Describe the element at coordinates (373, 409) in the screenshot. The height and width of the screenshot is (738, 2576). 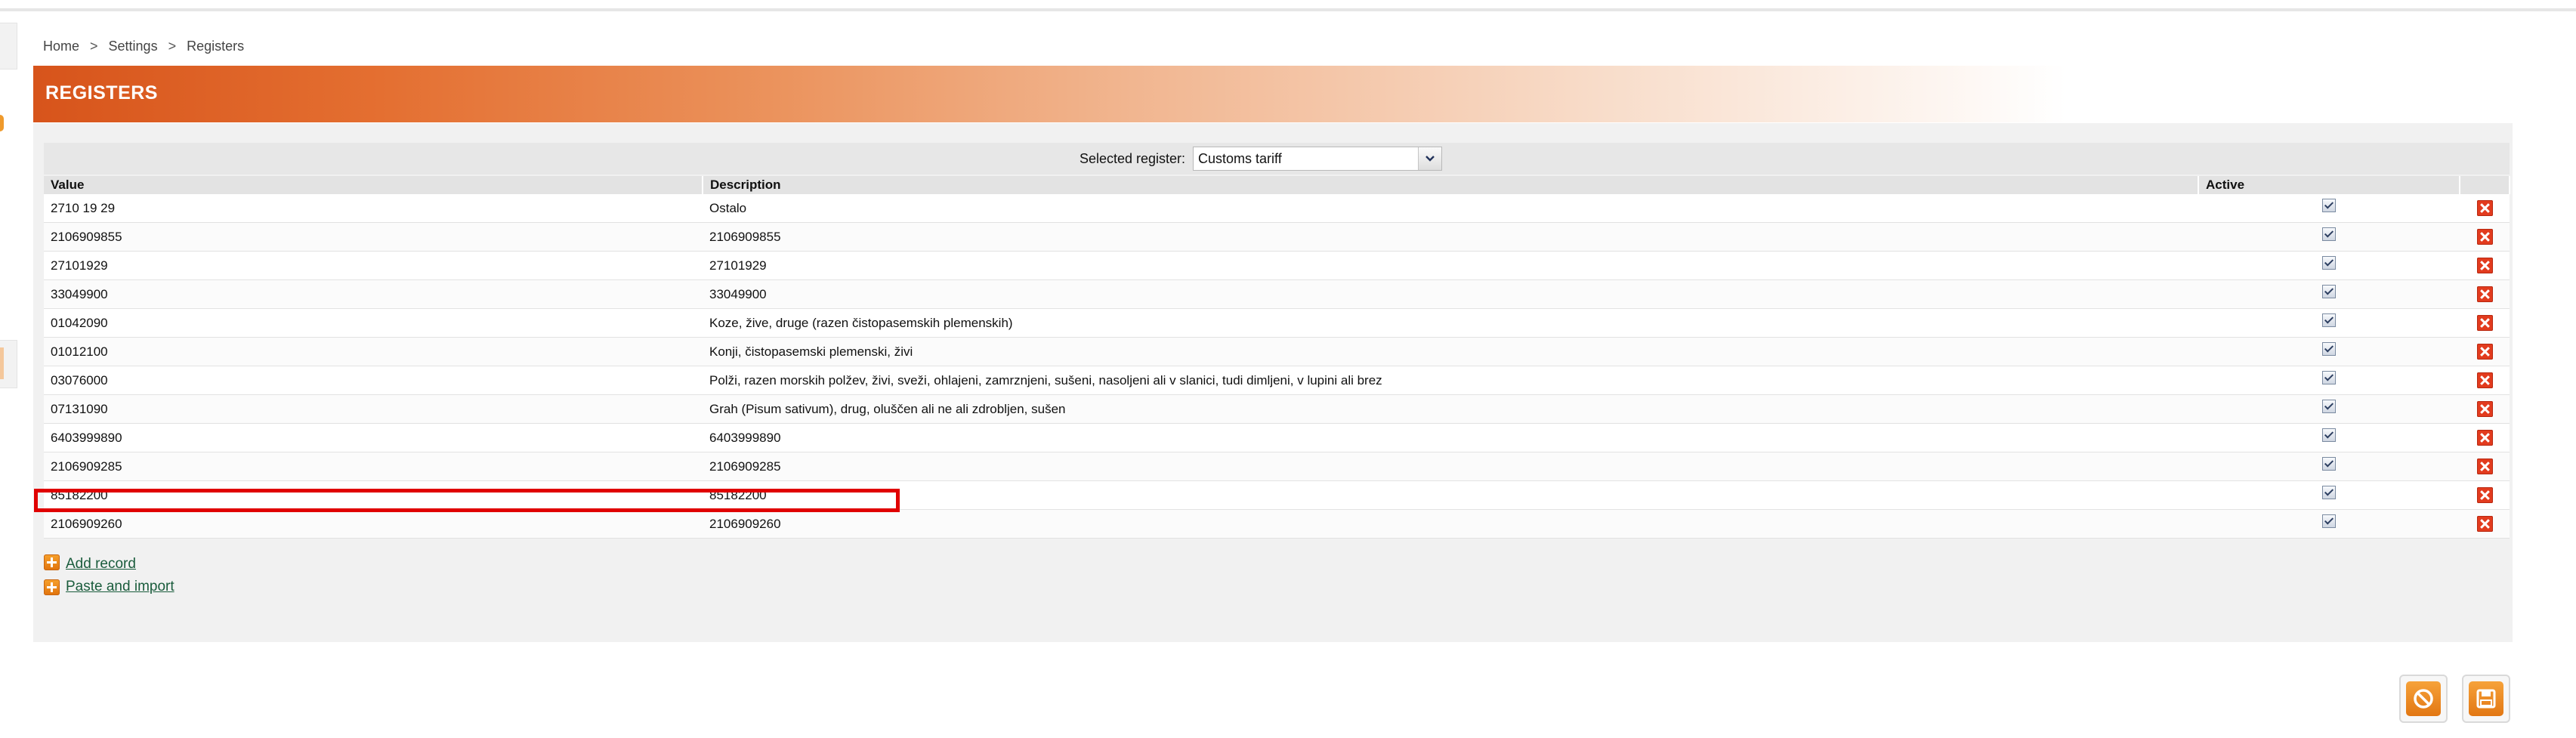
I see `cell-value: 07131090` at that location.